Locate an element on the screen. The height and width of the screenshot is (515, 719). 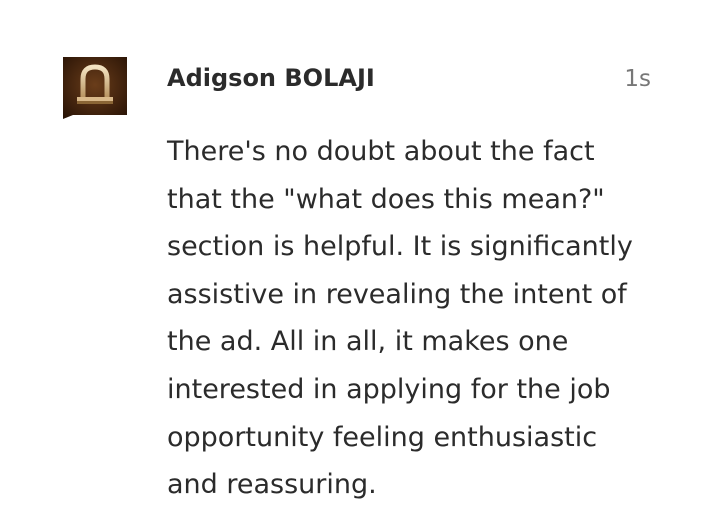
comment-author: Adigson BOLAJI is located at coordinates (271, 78).